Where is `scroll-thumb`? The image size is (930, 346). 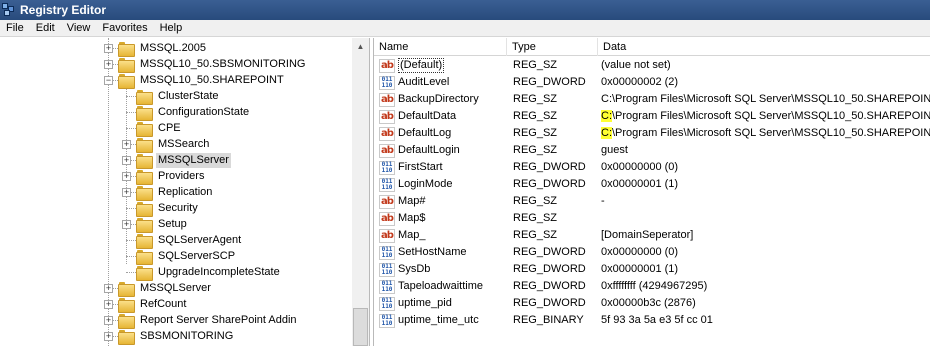
scroll-thumb is located at coordinates (360, 327).